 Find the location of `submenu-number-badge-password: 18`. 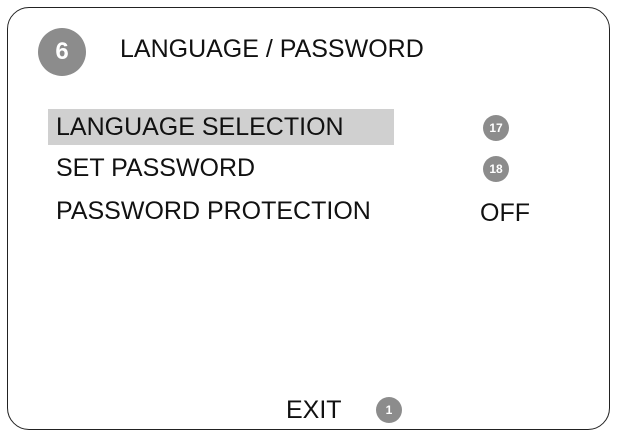

submenu-number-badge-password: 18 is located at coordinates (496, 169).